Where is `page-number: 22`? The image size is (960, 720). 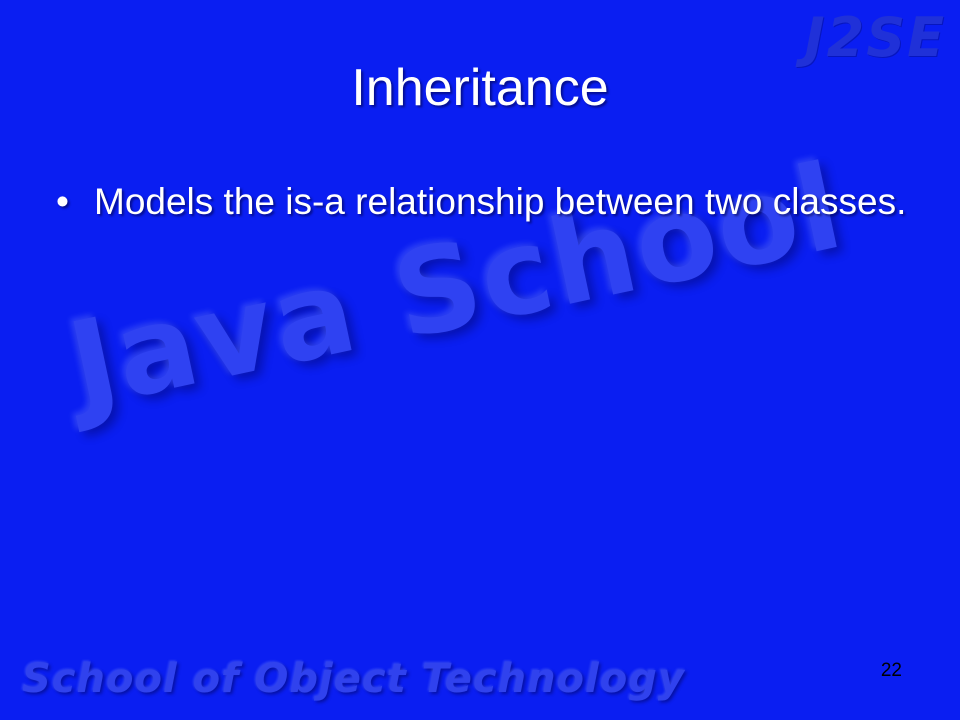 page-number: 22 is located at coordinates (891, 670).